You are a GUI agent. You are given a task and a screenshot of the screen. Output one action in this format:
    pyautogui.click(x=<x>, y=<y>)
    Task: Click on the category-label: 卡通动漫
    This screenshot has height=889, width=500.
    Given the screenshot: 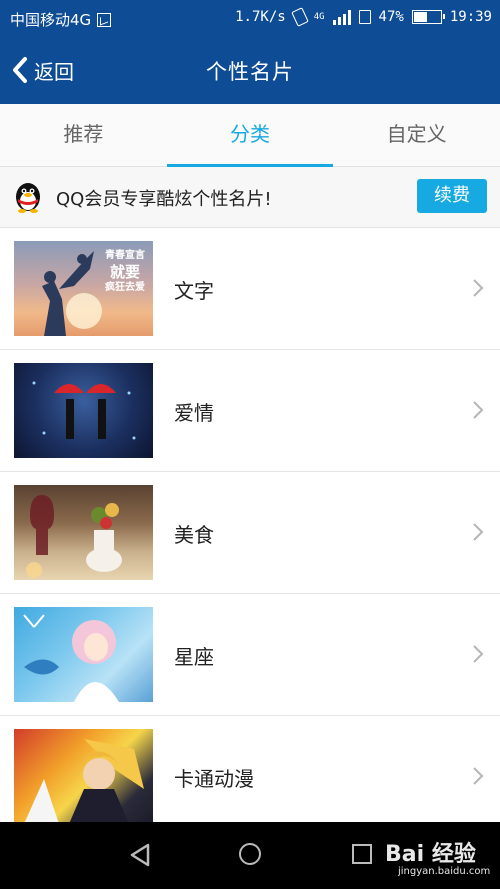 What is the action you would take?
    pyautogui.click(x=214, y=779)
    